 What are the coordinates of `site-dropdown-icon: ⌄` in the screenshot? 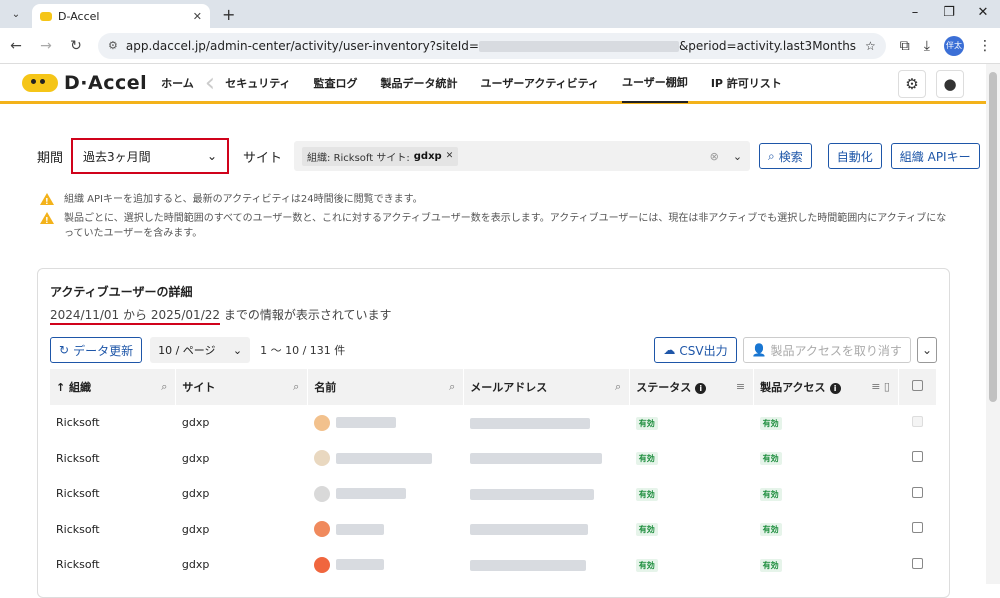 It's located at (737, 156).